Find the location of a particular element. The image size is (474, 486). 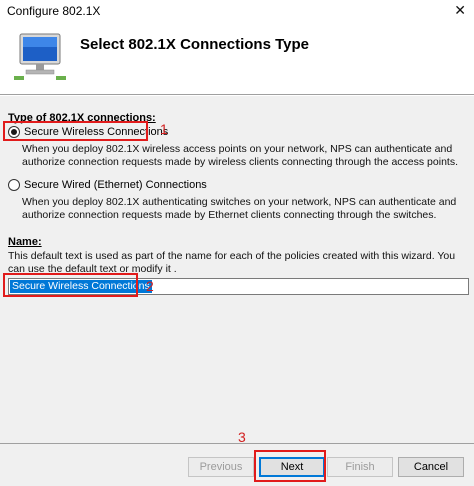

footer-divider is located at coordinates (237, 443).